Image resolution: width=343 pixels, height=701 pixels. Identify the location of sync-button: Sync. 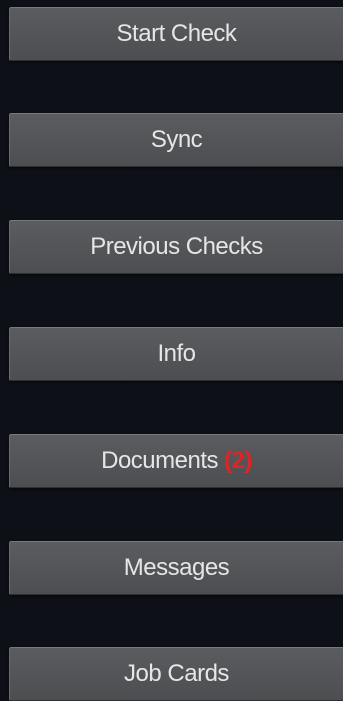
(176, 140).